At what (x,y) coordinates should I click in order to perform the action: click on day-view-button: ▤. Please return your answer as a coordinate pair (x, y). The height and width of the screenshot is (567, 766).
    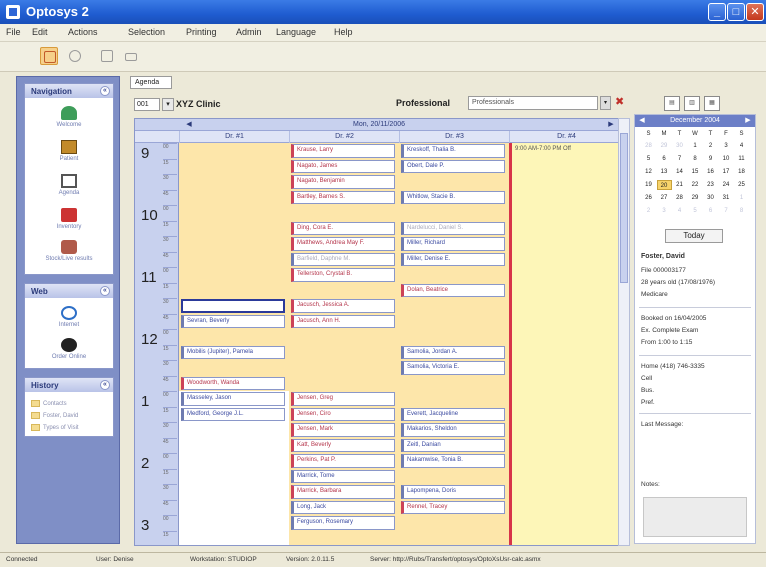
    Looking at the image, I should click on (672, 103).